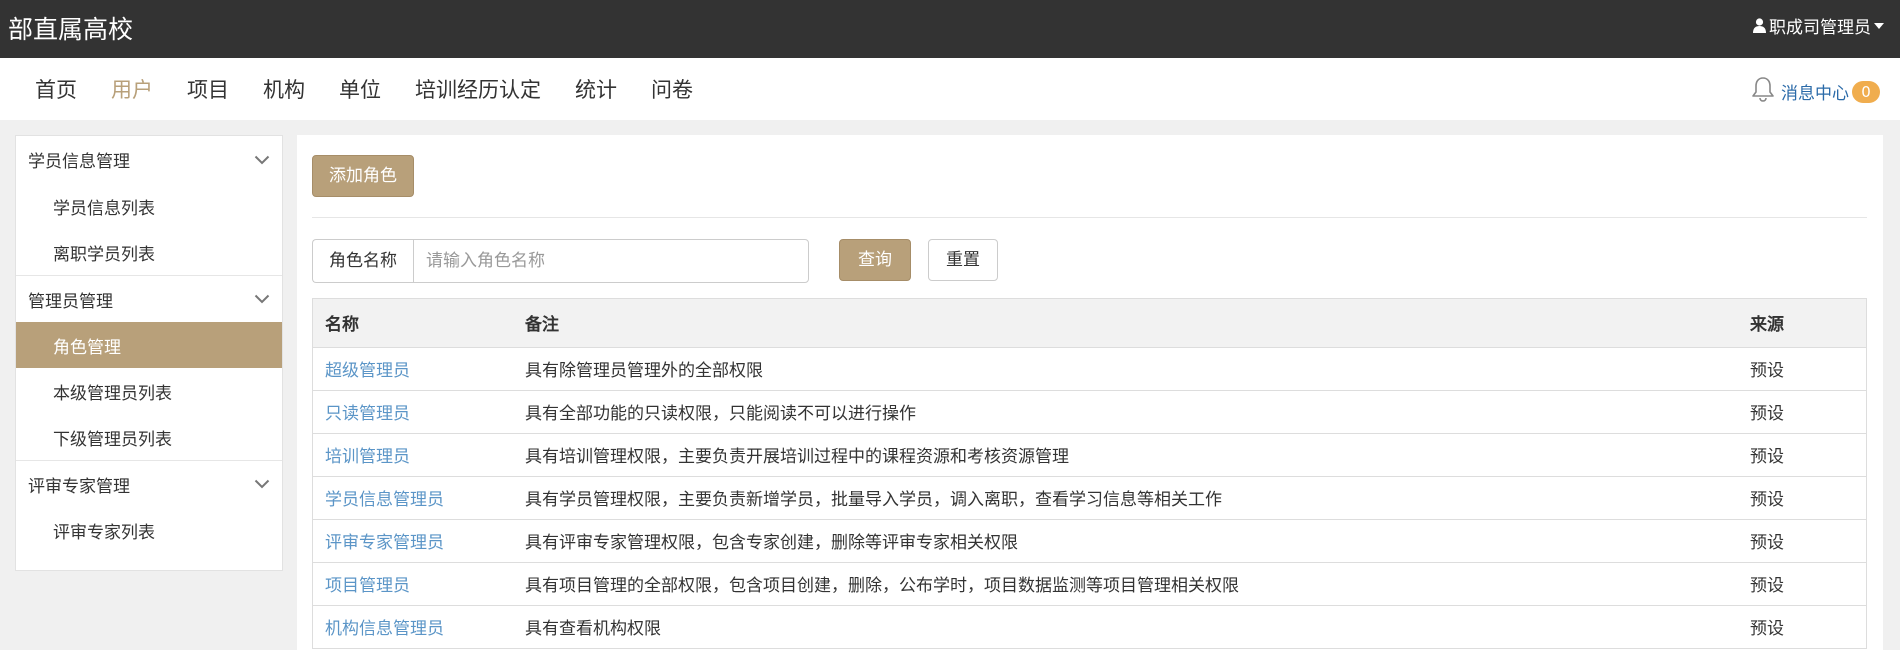 The height and width of the screenshot is (650, 1900). I want to click on message-center-label: 消息中心, so click(1815, 94).